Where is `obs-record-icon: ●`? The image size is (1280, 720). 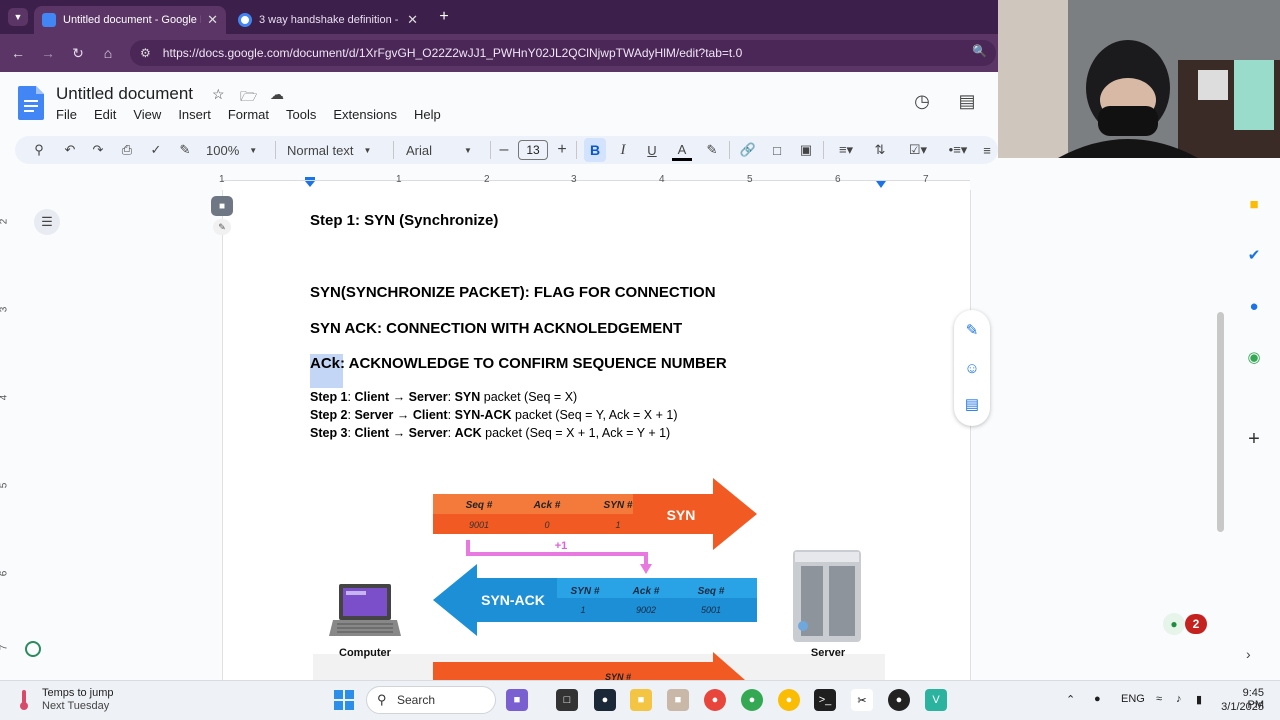
obs-record-icon: ● is located at coordinates (899, 700).